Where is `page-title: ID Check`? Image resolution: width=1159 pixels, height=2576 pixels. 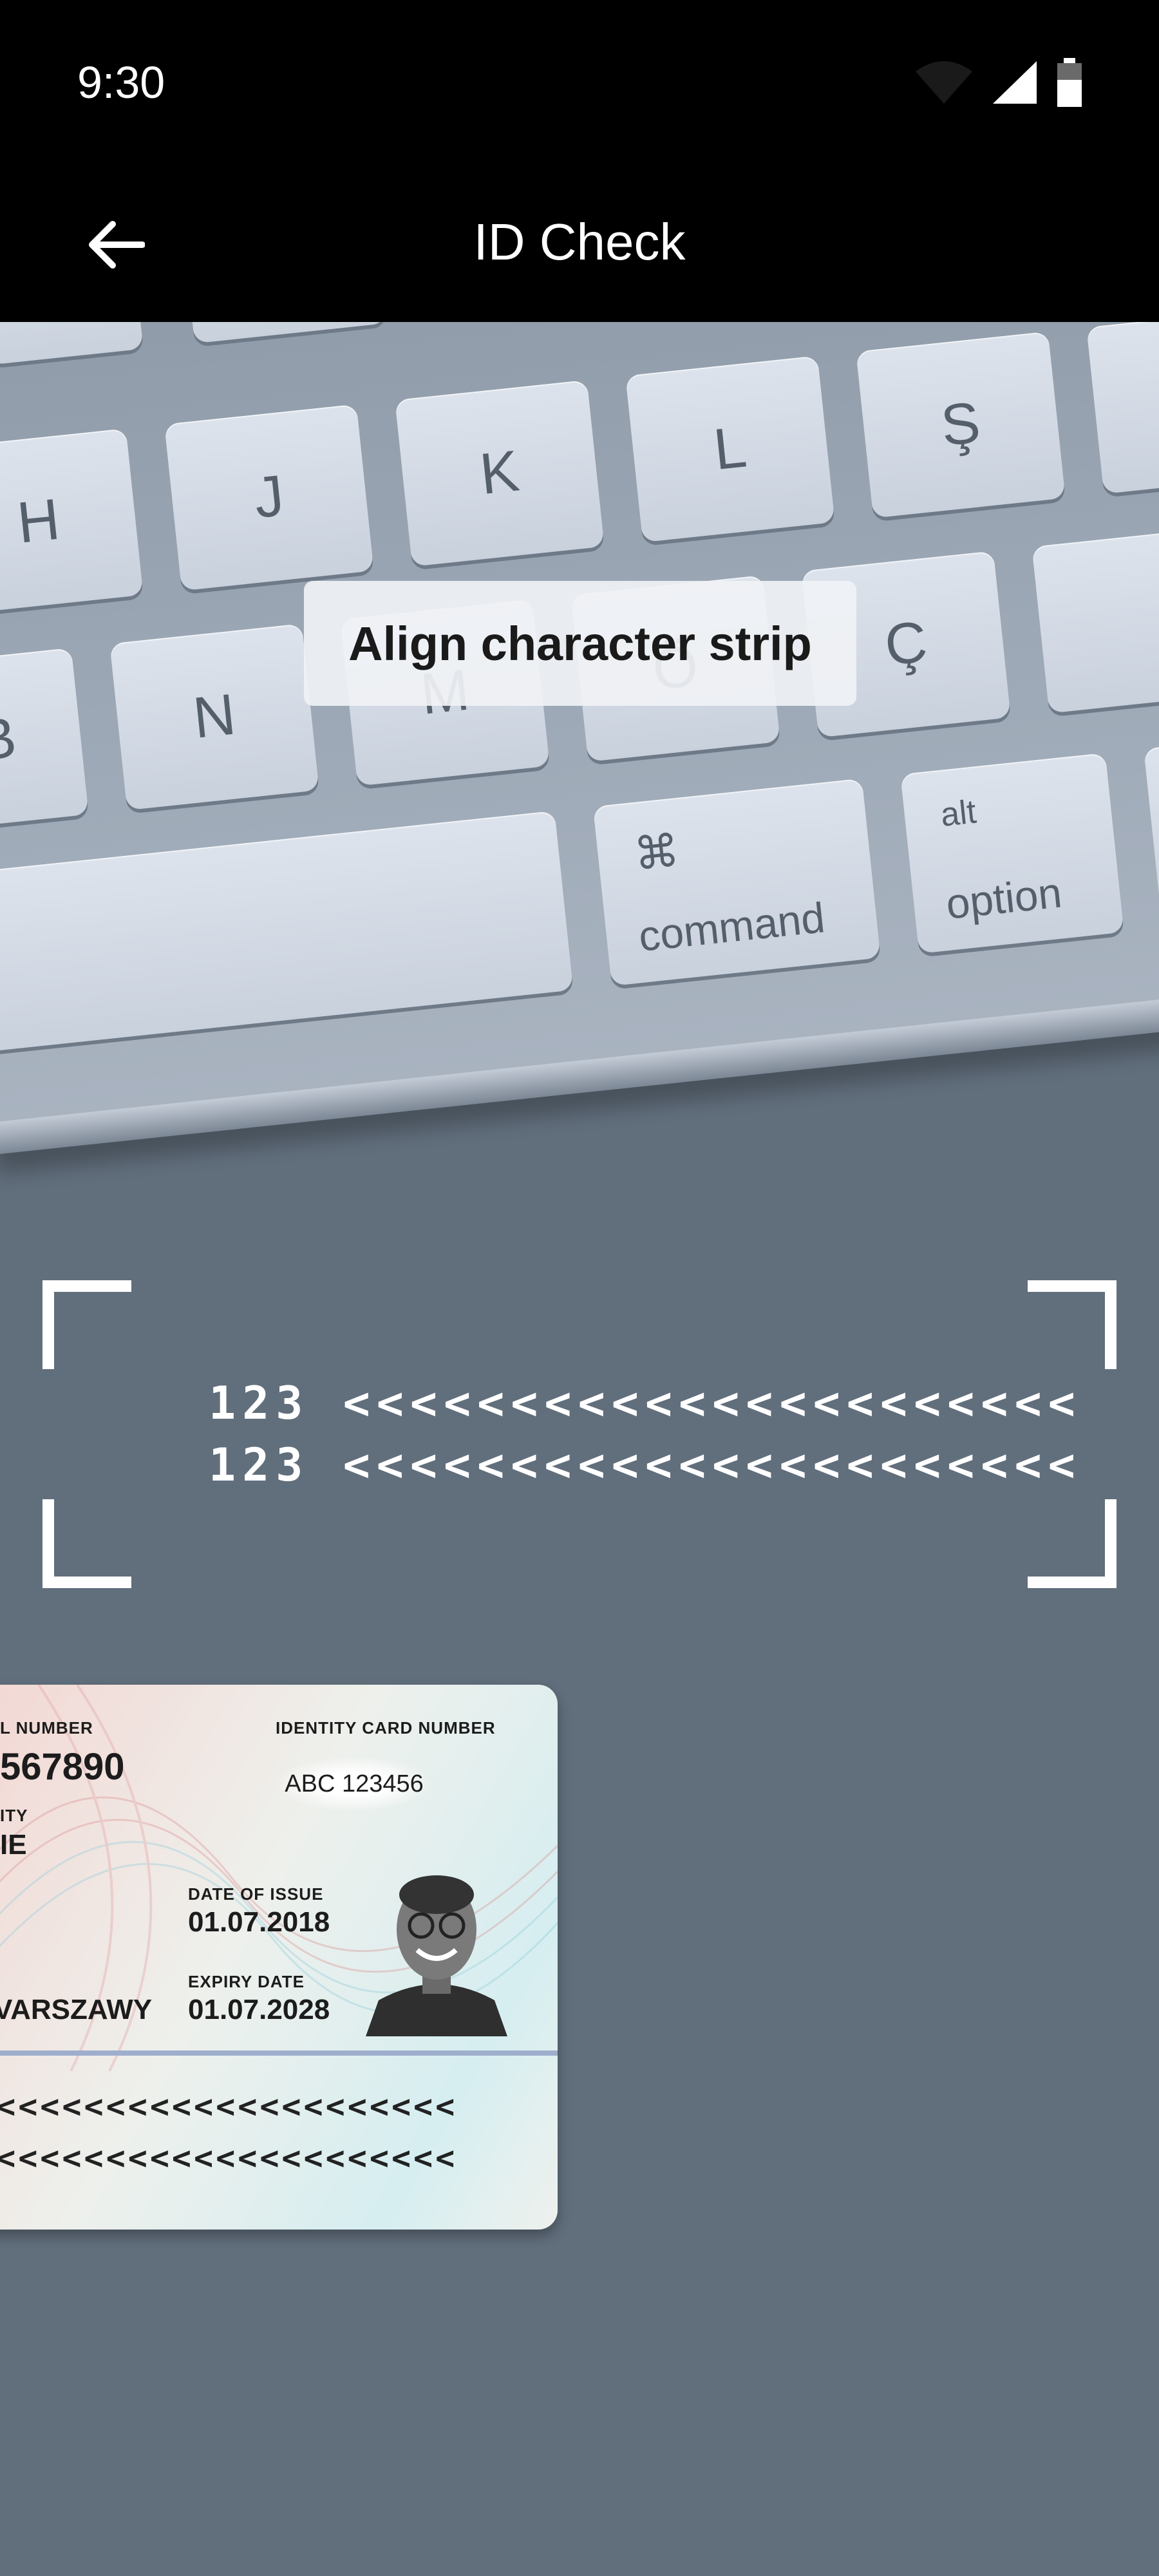 page-title: ID Check is located at coordinates (579, 241).